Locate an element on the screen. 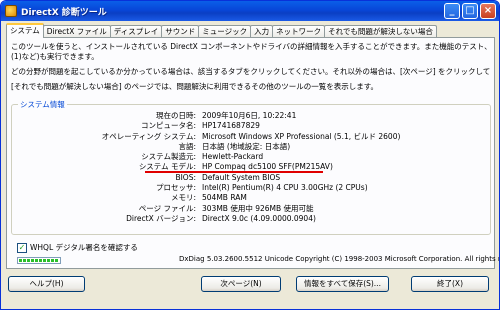 This screenshot has height=310, width=500. next-page-button: 次ページ(N) is located at coordinates (241, 284).